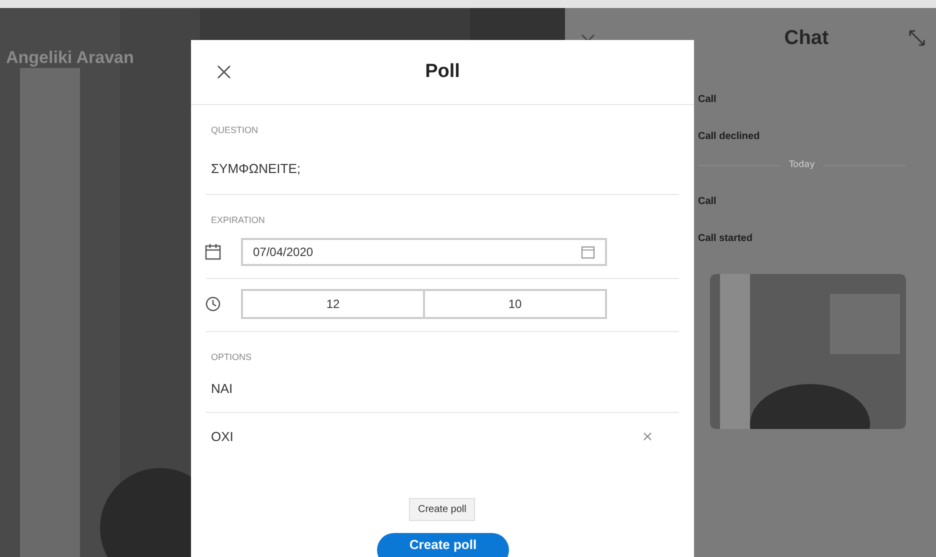  I want to click on section-label: EXPIRATION, so click(238, 219).